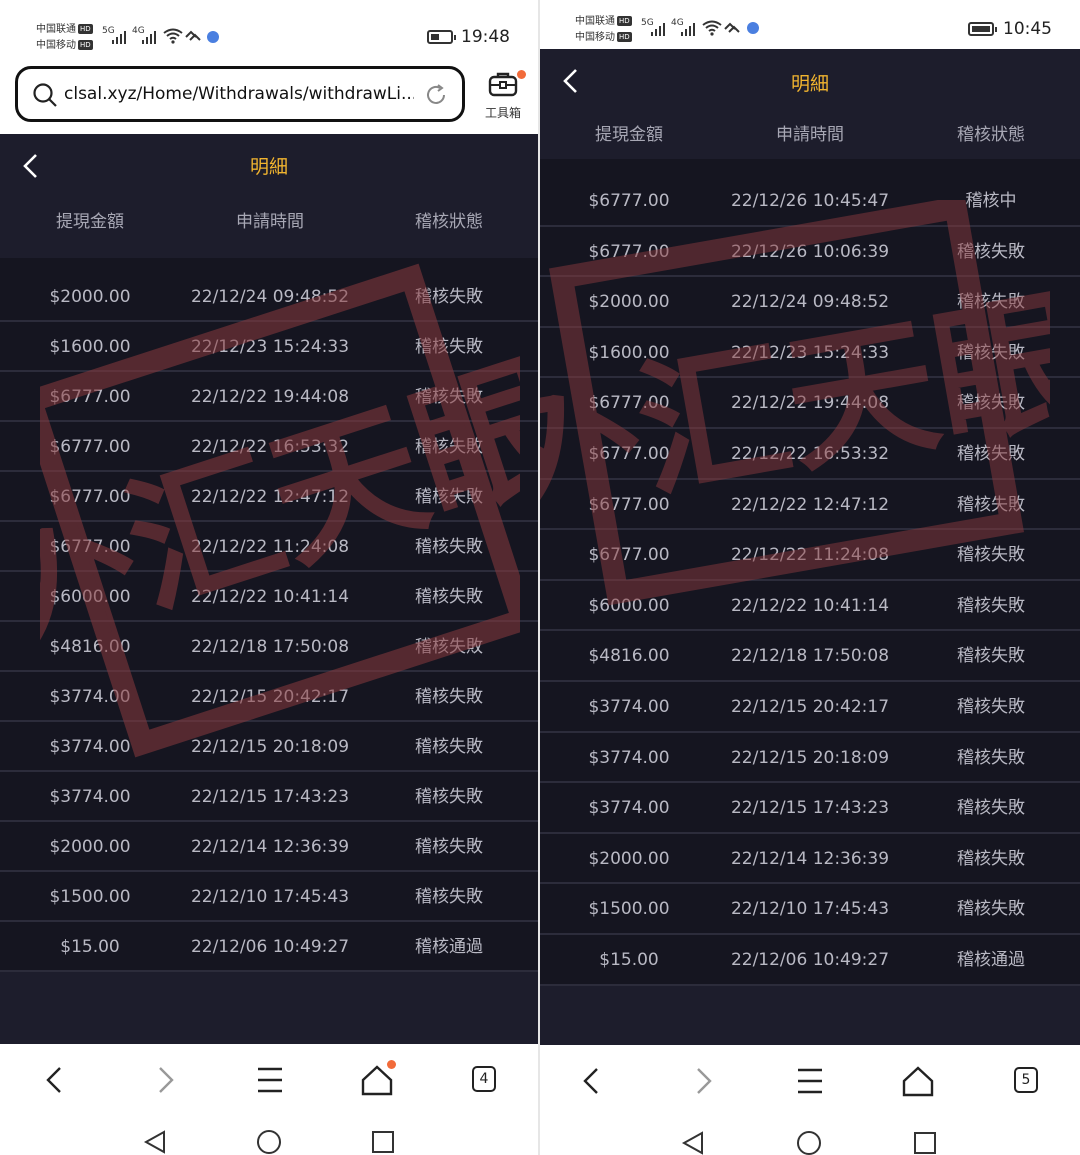  Describe the element at coordinates (90, 647) in the screenshot. I see `withdrawal-amount: $4816.00` at that location.